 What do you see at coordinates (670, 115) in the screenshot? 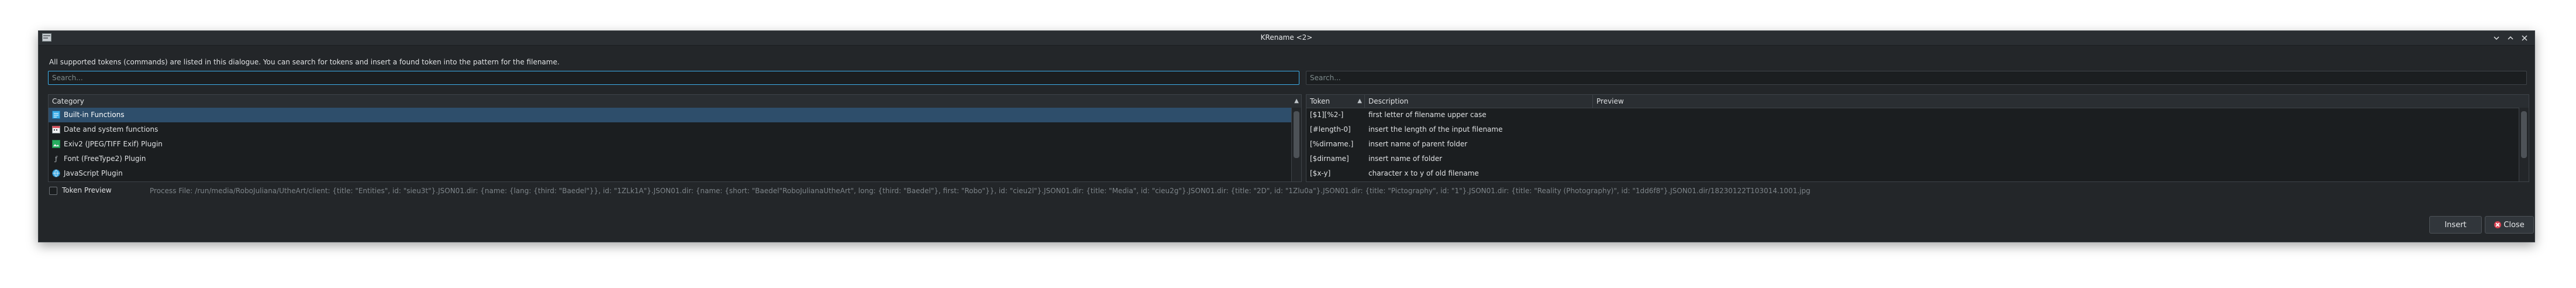
I see `list-item: Built-in Functions` at bounding box center [670, 115].